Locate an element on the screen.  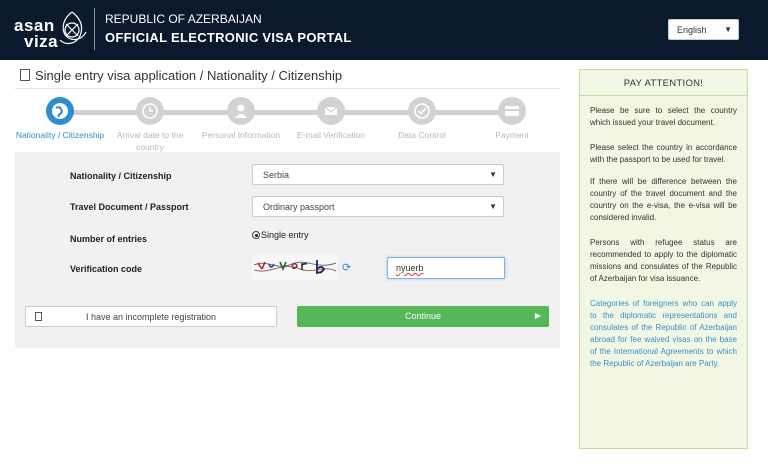
verification-code-value: nyuerb is located at coordinates (410, 268).